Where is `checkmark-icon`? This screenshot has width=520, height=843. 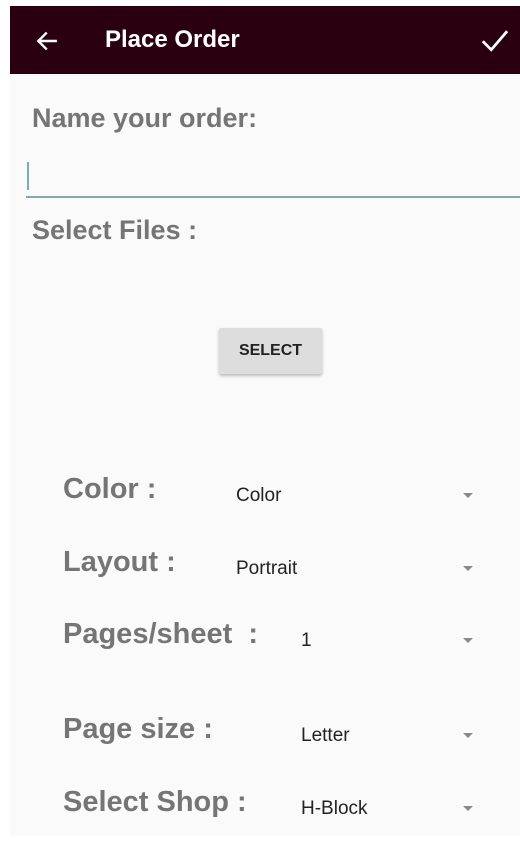
checkmark-icon is located at coordinates (495, 41).